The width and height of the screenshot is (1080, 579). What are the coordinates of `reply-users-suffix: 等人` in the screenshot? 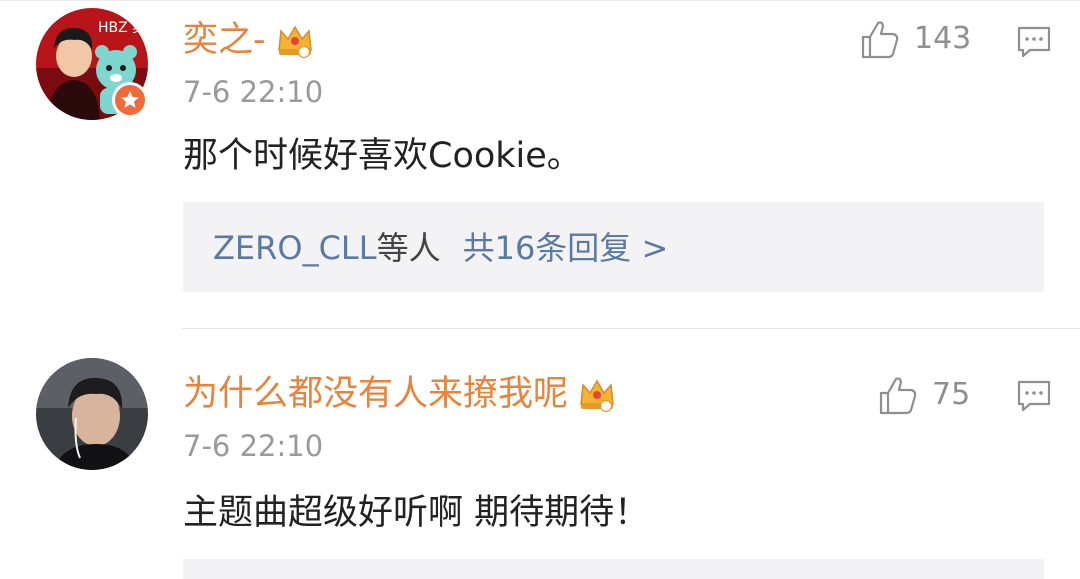 It's located at (408, 248).